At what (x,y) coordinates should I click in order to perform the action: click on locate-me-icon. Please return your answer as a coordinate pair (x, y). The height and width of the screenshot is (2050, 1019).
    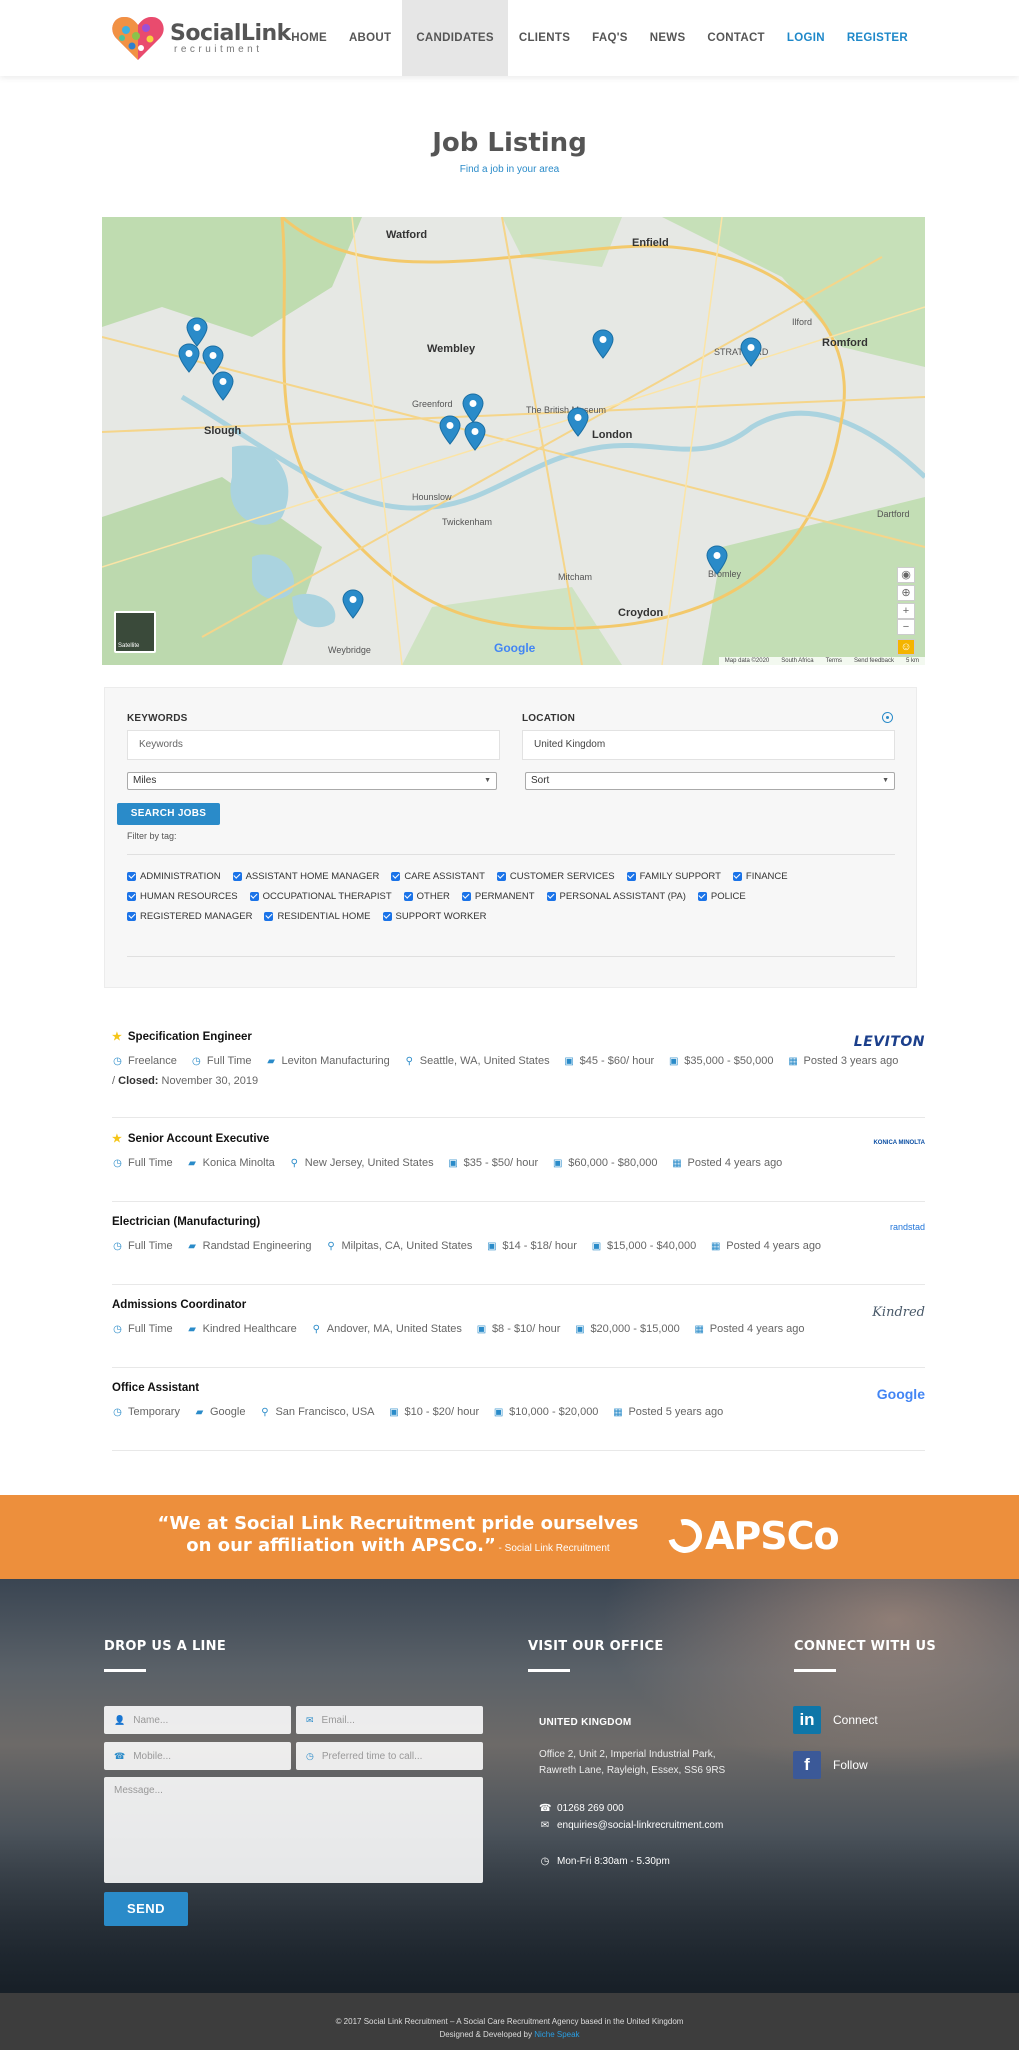
    Looking at the image, I should click on (887, 717).